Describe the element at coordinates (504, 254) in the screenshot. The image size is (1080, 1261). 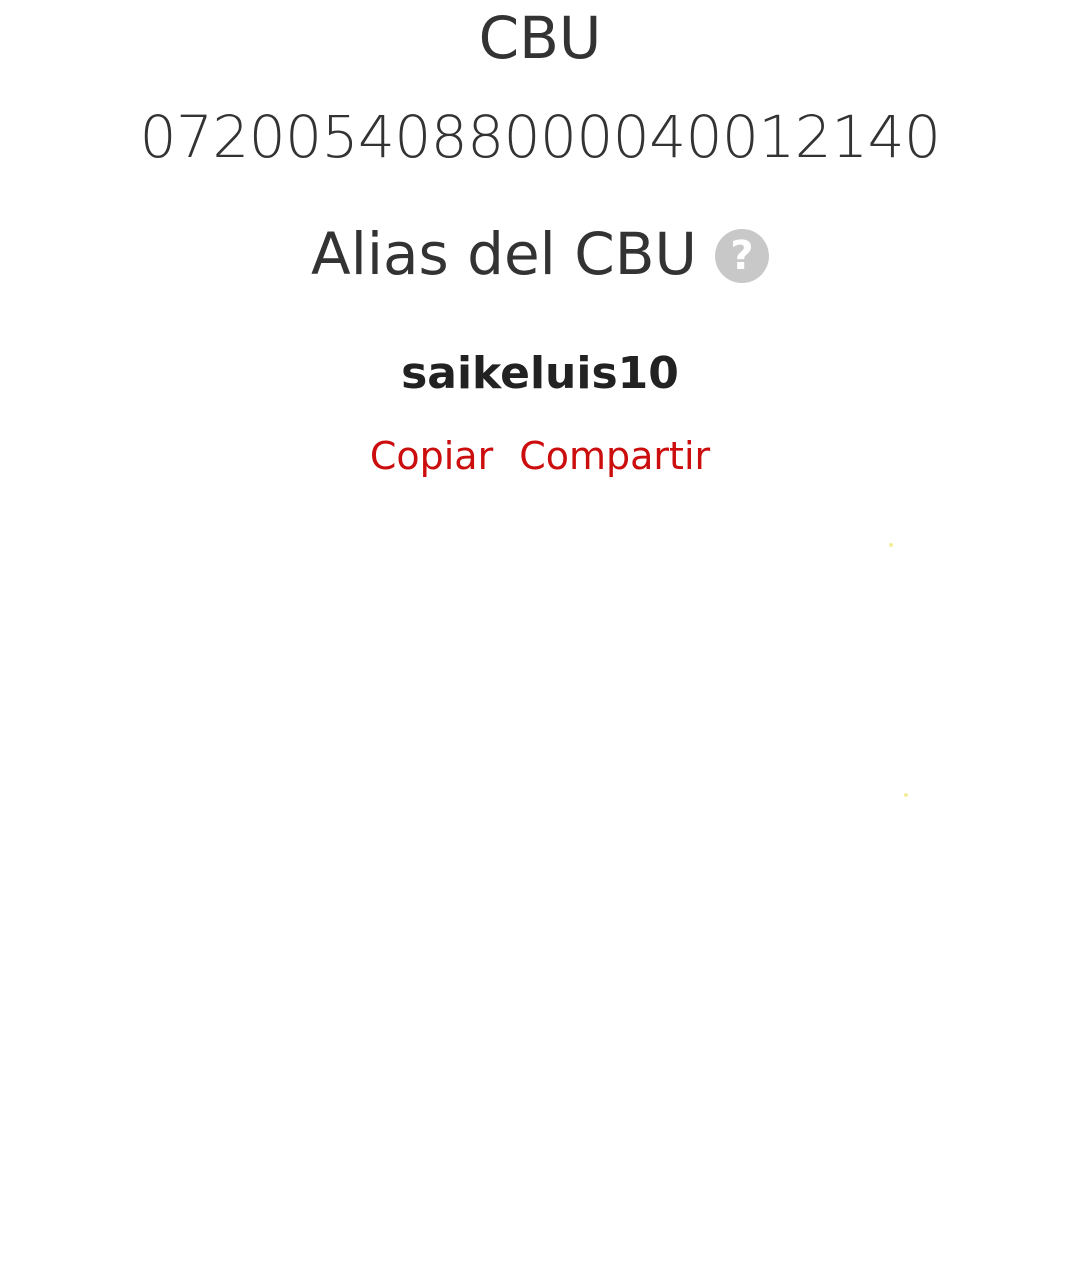
I see `alias-heading: Alias del CBU` at that location.